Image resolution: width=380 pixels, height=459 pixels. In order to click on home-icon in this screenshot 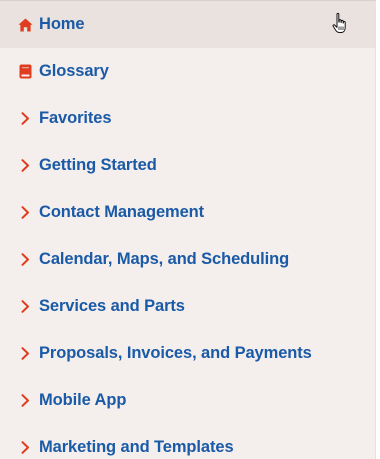, I will do `click(25, 25)`.